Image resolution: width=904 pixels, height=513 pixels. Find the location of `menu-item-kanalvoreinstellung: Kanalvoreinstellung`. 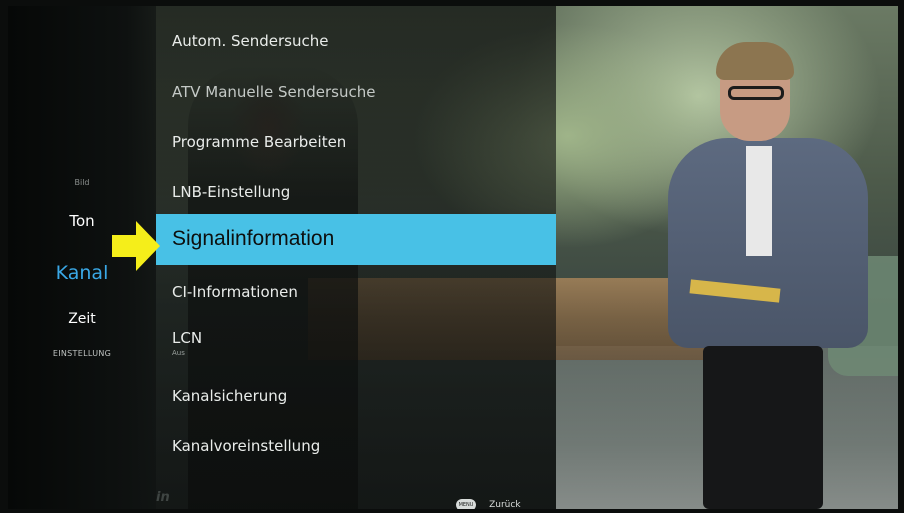

menu-item-kanalvoreinstellung: Kanalvoreinstellung is located at coordinates (246, 446).